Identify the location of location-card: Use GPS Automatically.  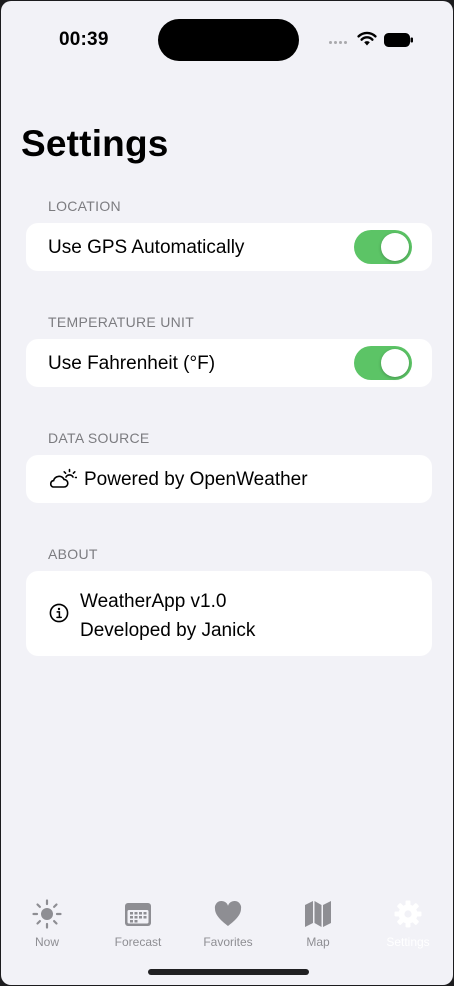
(229, 247).